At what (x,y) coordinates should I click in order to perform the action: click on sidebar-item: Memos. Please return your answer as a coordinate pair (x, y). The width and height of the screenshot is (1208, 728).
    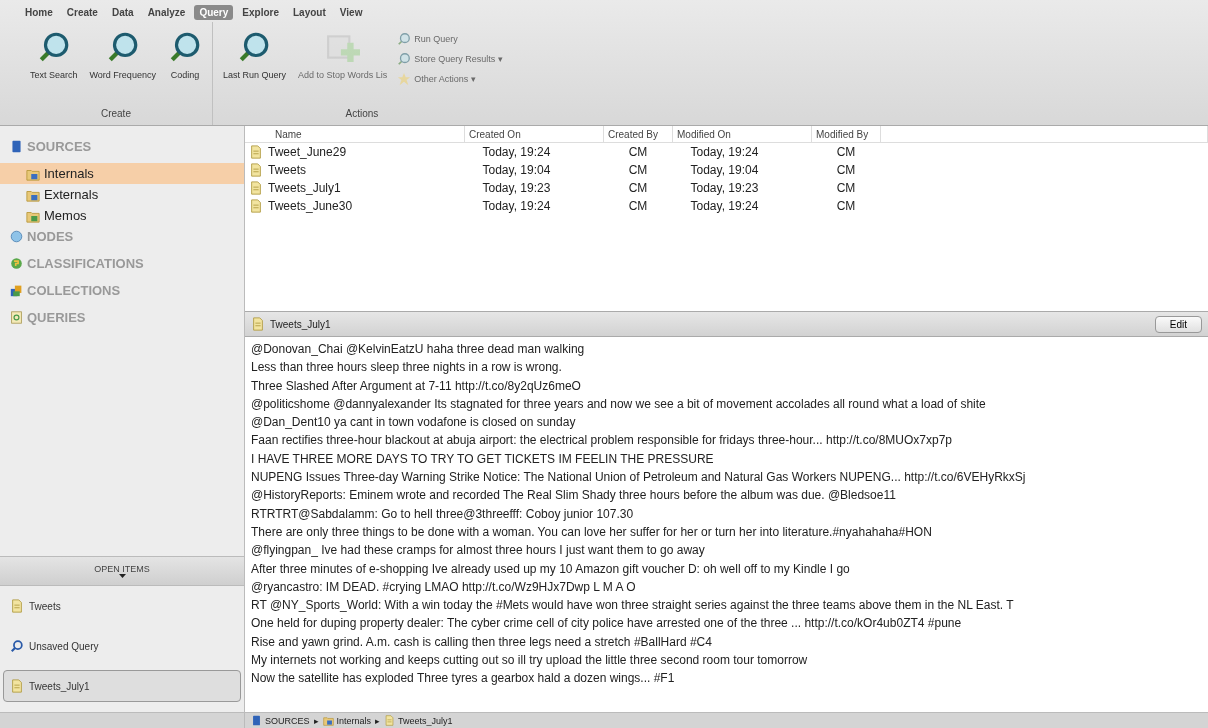
    Looking at the image, I should click on (122, 215).